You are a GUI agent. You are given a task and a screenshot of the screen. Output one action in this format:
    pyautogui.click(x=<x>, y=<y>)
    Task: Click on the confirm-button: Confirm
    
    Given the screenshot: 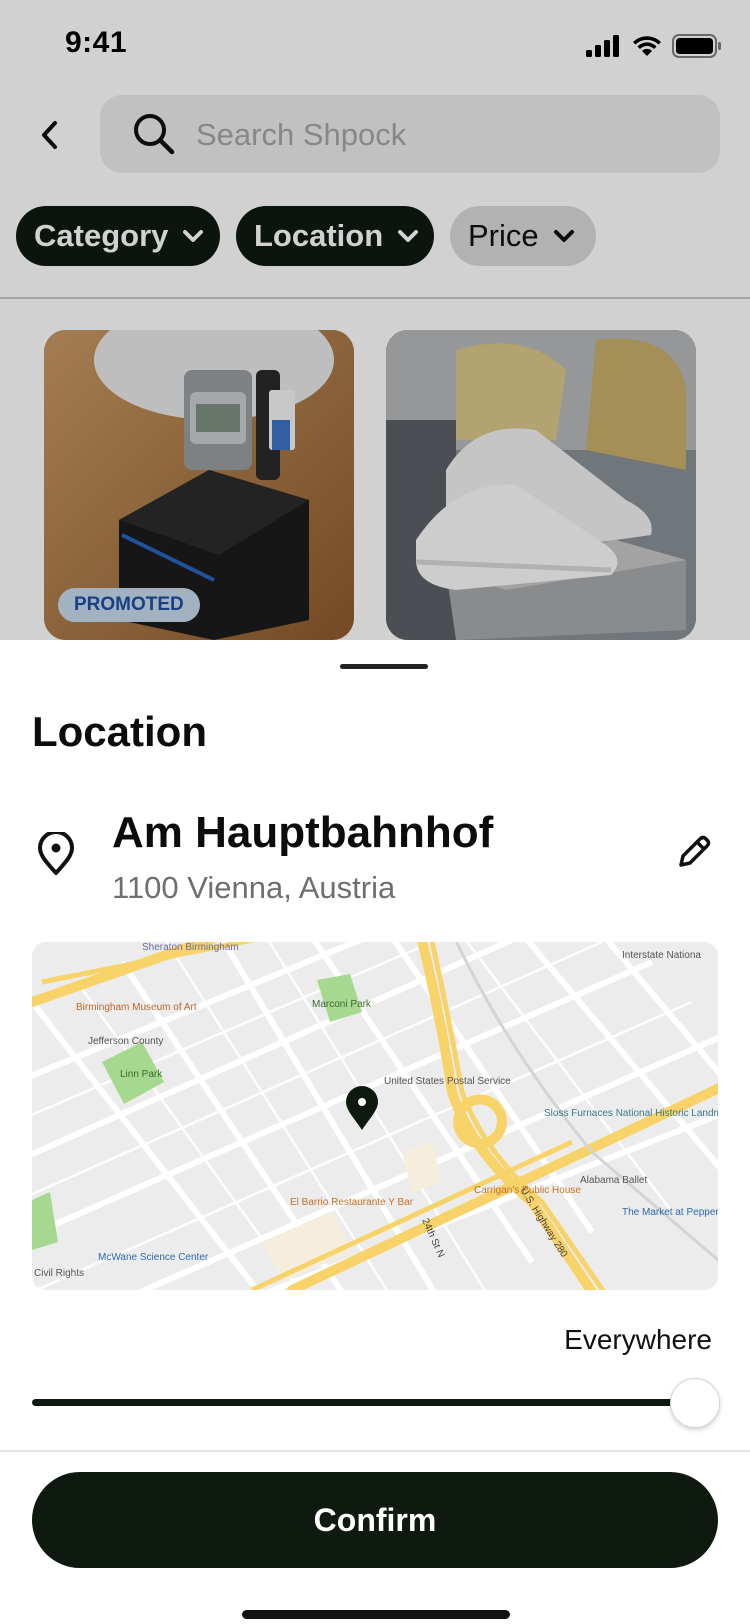 What is the action you would take?
    pyautogui.click(x=375, y=1520)
    